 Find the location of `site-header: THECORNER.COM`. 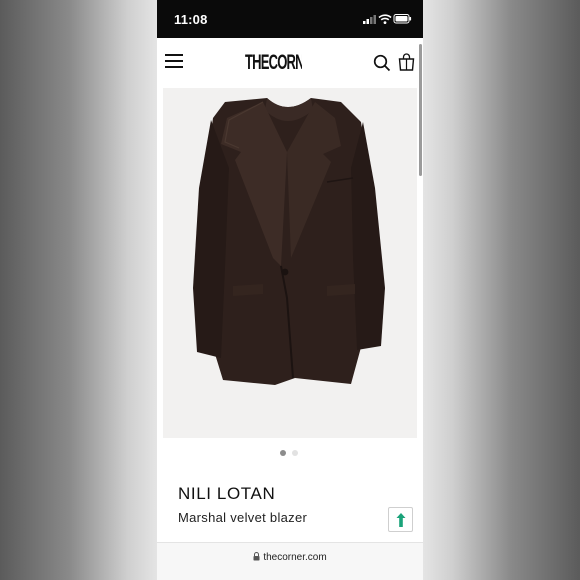

site-header: THECORNER.COM is located at coordinates (290, 63).